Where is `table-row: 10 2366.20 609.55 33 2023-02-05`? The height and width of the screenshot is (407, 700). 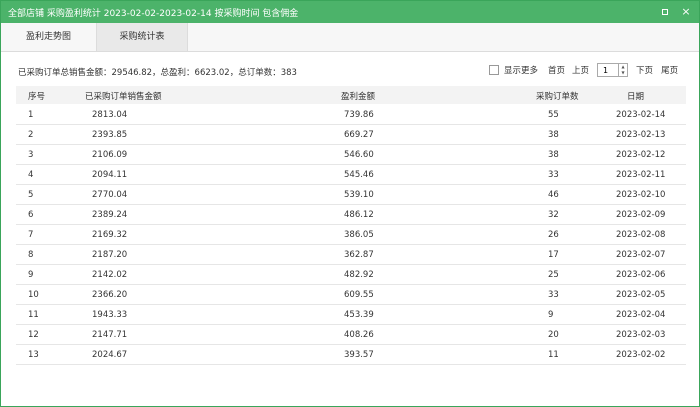 table-row: 10 2366.20 609.55 33 2023-02-05 is located at coordinates (351, 295).